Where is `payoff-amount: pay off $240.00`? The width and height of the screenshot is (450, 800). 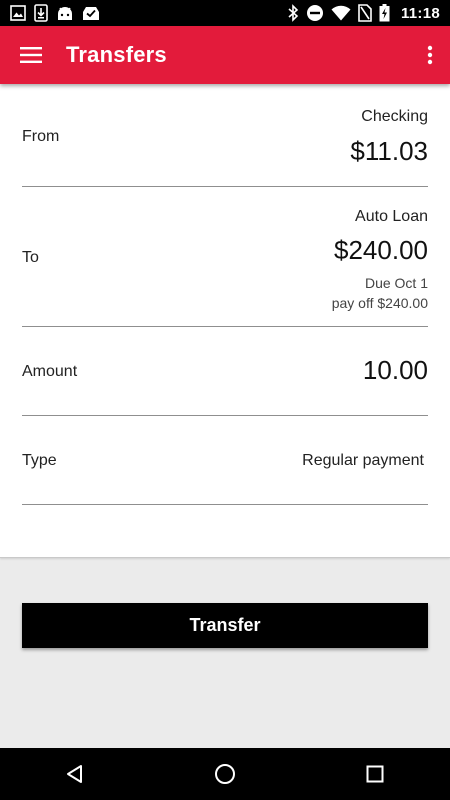
payoff-amount: pay off $240.00 is located at coordinates (379, 303).